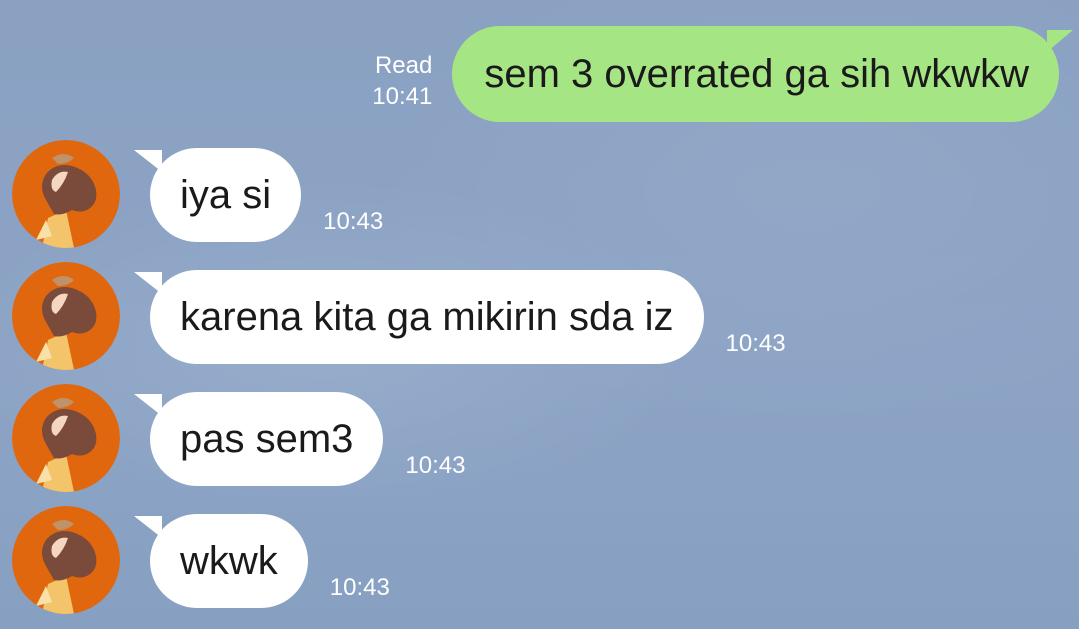 The width and height of the screenshot is (1079, 629). I want to click on incoming-message-row: iya si 10:43, so click(197, 194).